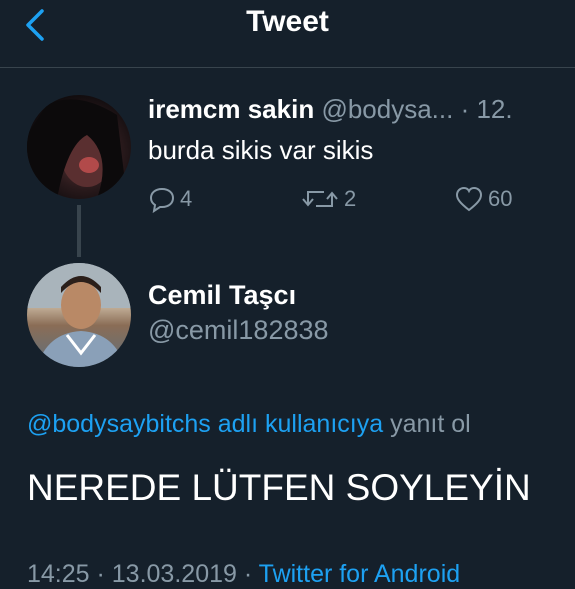  What do you see at coordinates (261, 150) in the screenshot?
I see `tweet-text: burda sikis var sikis` at bounding box center [261, 150].